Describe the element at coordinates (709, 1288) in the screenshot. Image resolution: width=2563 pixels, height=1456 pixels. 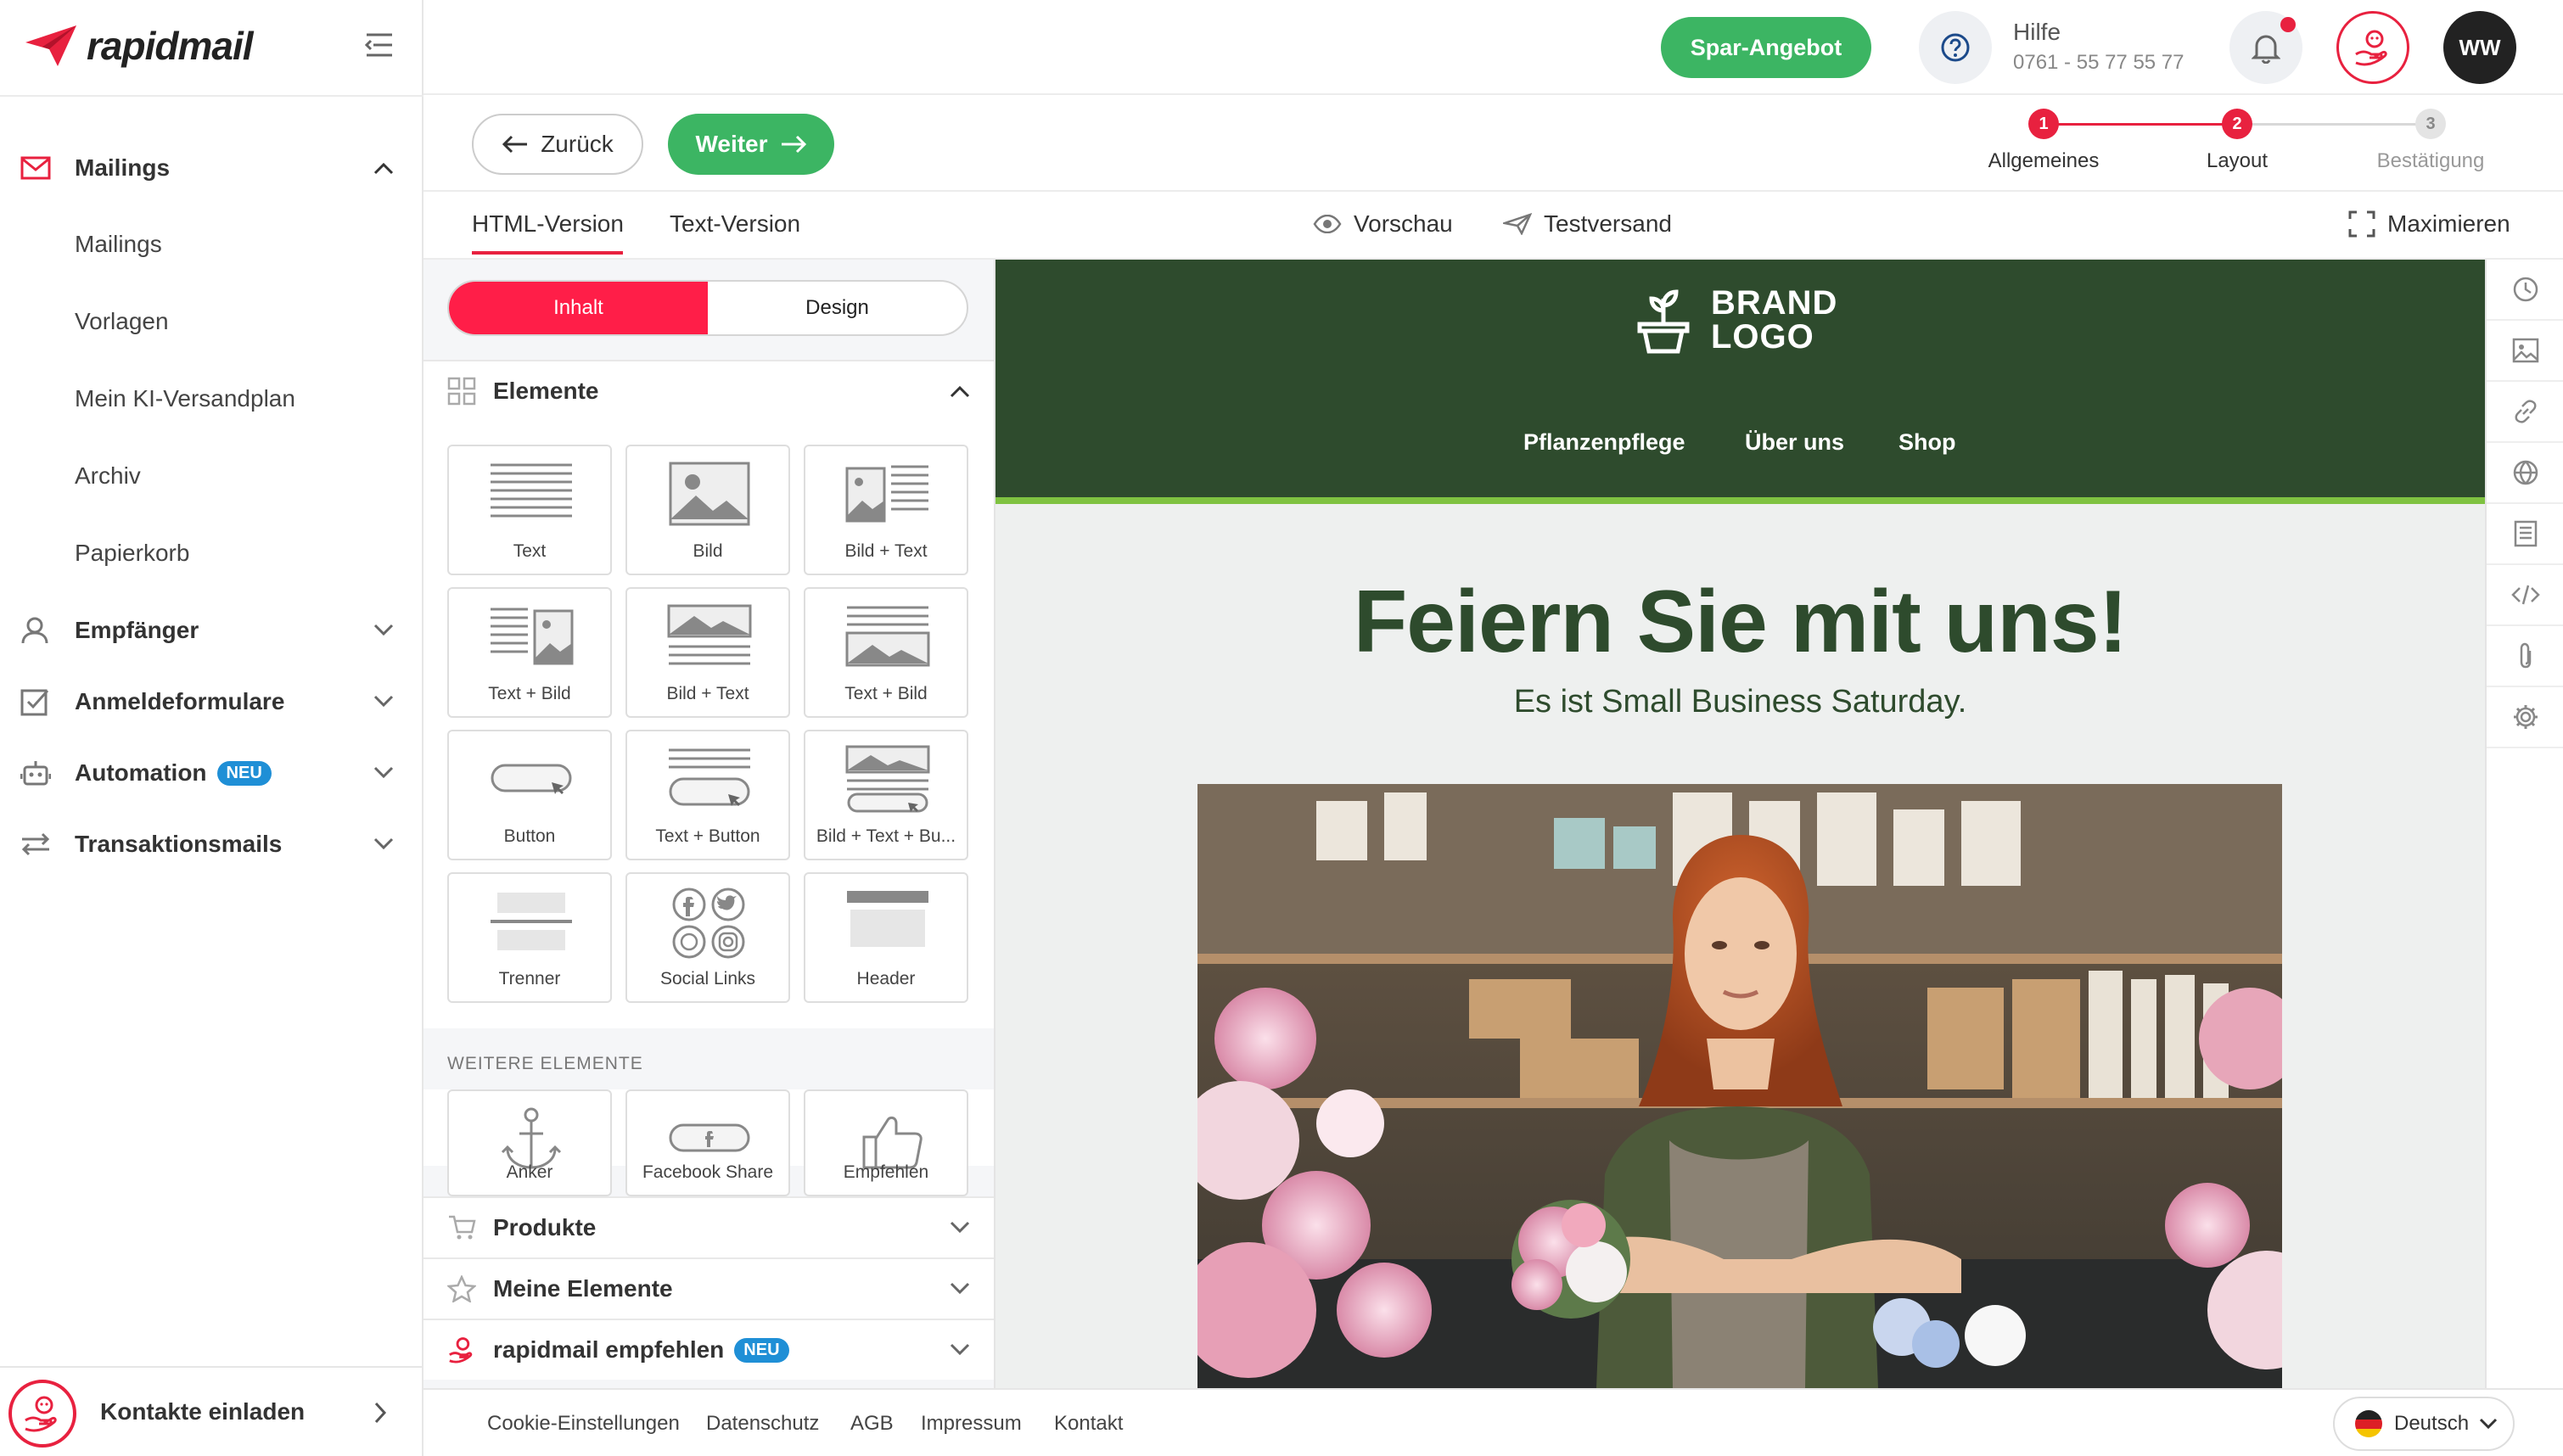
I see `section-my-elements-header: Meine Elemente` at that location.